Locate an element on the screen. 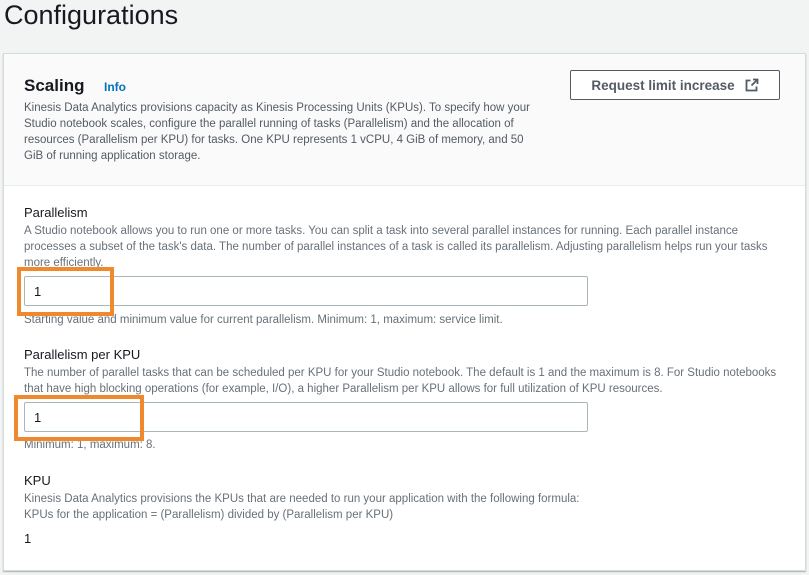 The image size is (809, 575). parallelism-label: Parallelism is located at coordinates (56, 212).